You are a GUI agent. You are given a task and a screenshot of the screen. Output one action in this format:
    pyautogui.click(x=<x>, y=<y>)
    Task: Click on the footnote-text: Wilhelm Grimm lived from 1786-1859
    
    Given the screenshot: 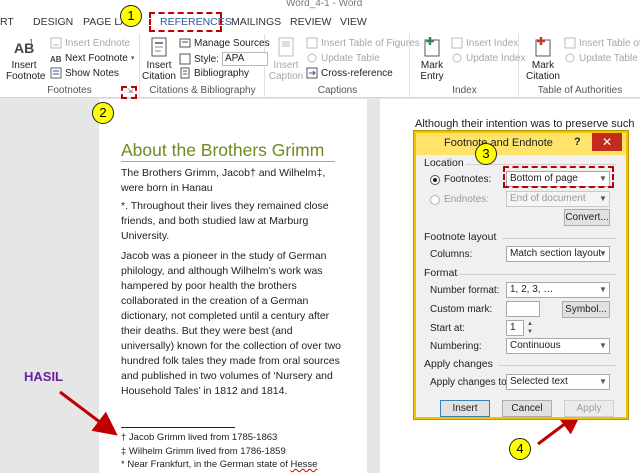 What is the action you would take?
    pyautogui.click(x=206, y=451)
    